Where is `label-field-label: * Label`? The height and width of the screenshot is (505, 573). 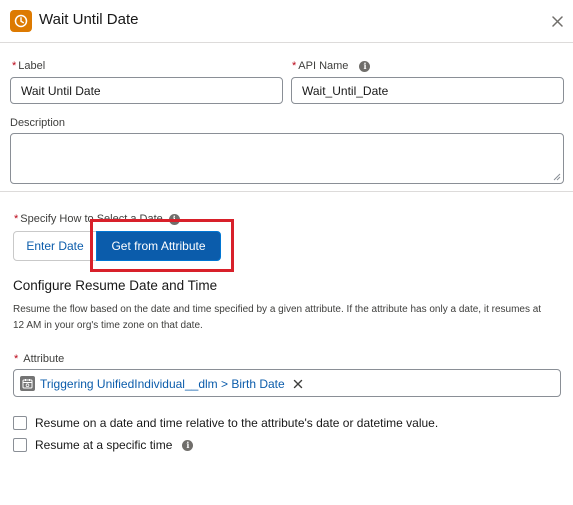
label-field-label: * Label is located at coordinates (28, 66).